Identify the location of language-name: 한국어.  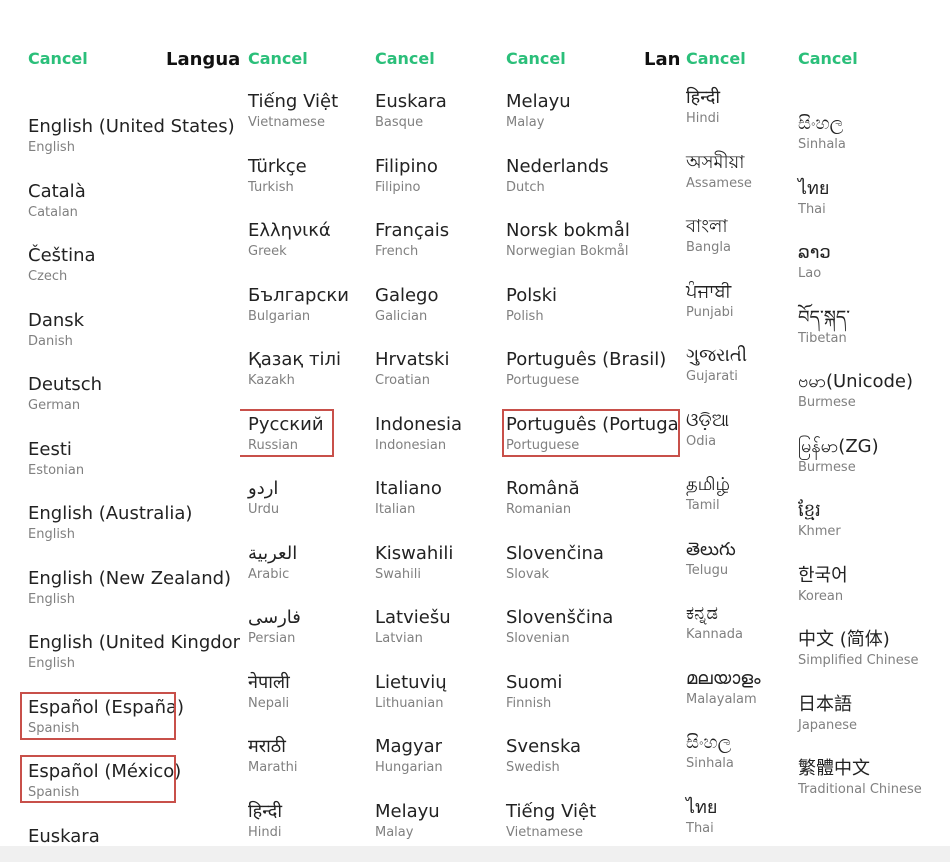
(823, 575).